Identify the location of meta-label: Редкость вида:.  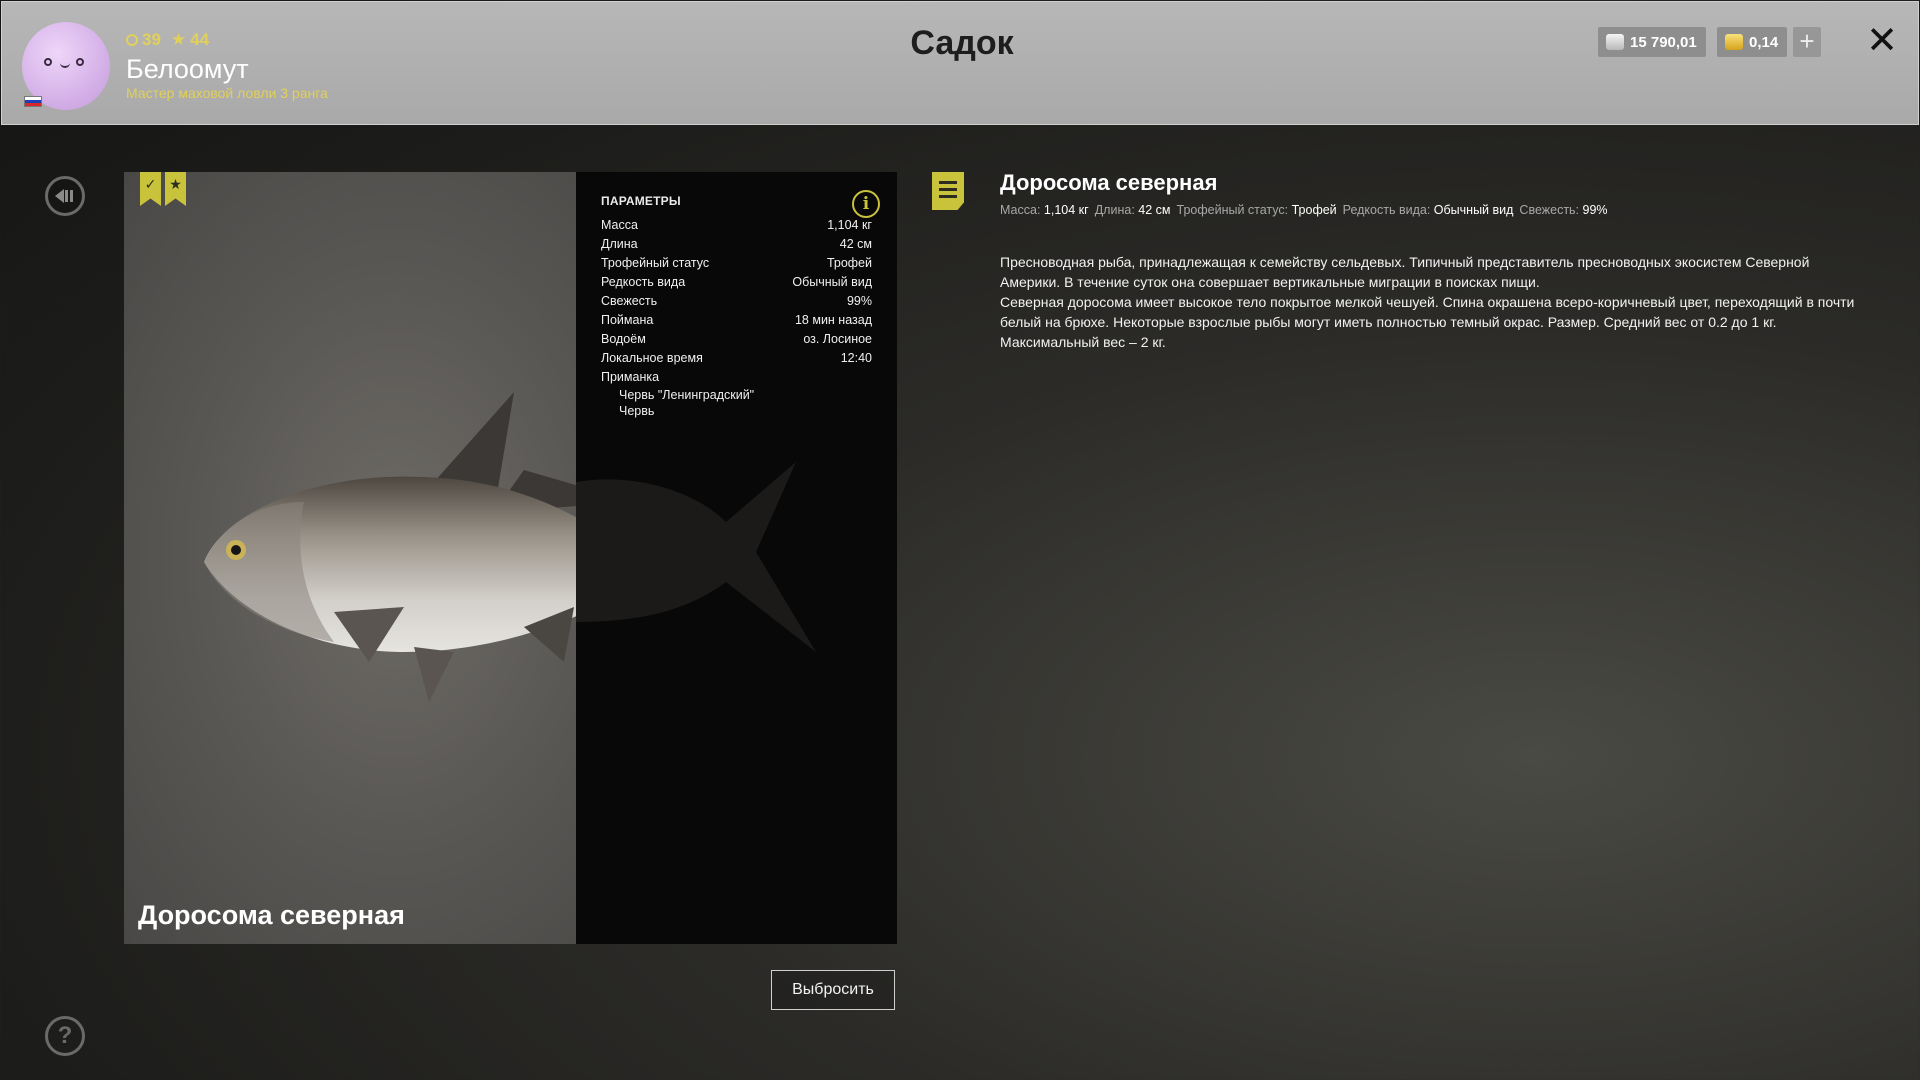
(1386, 210).